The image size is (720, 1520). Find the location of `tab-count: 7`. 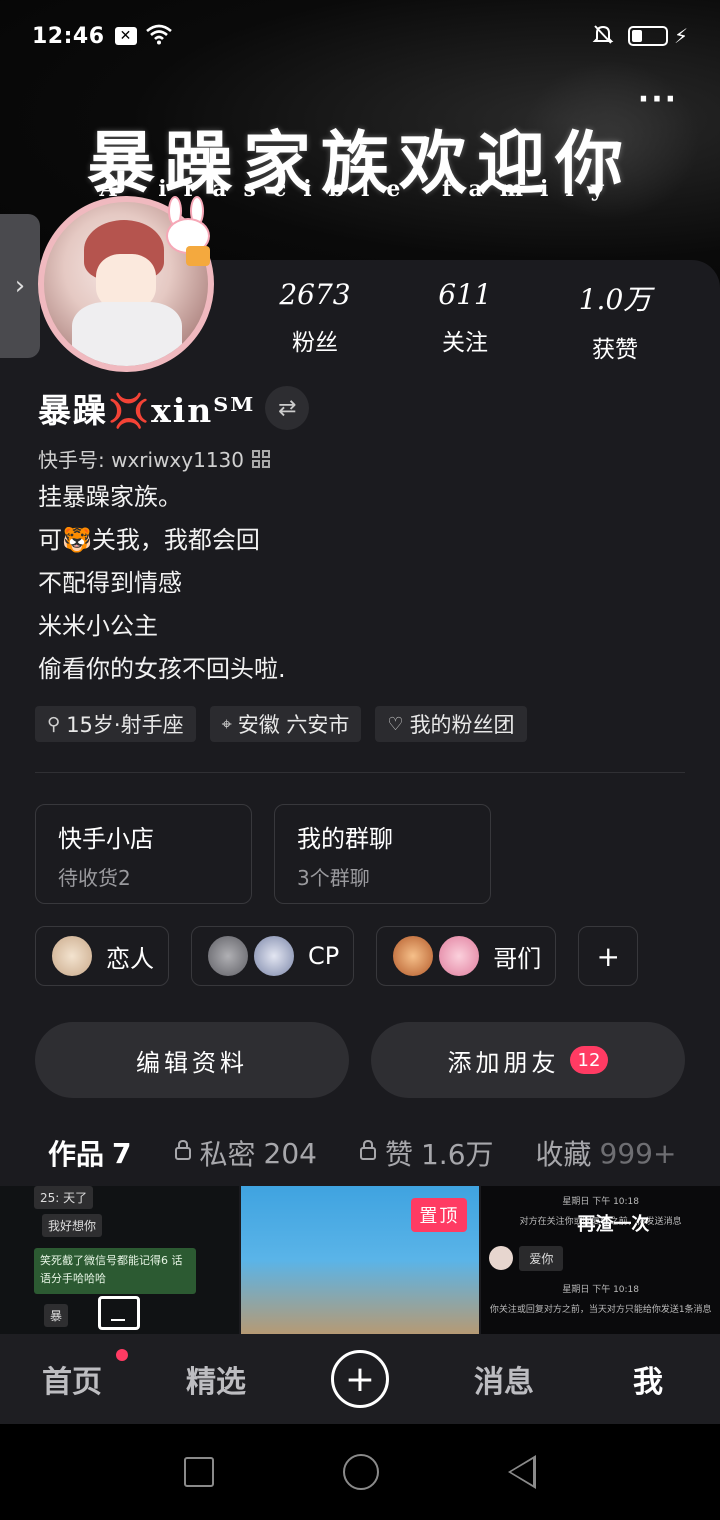

tab-count: 7 is located at coordinates (122, 1153).